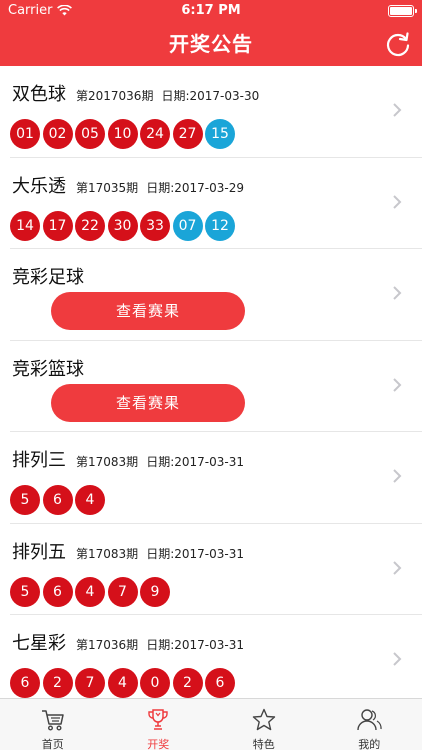 The image size is (422, 750). What do you see at coordinates (57, 225) in the screenshot?
I see `red-ball: 17` at bounding box center [57, 225].